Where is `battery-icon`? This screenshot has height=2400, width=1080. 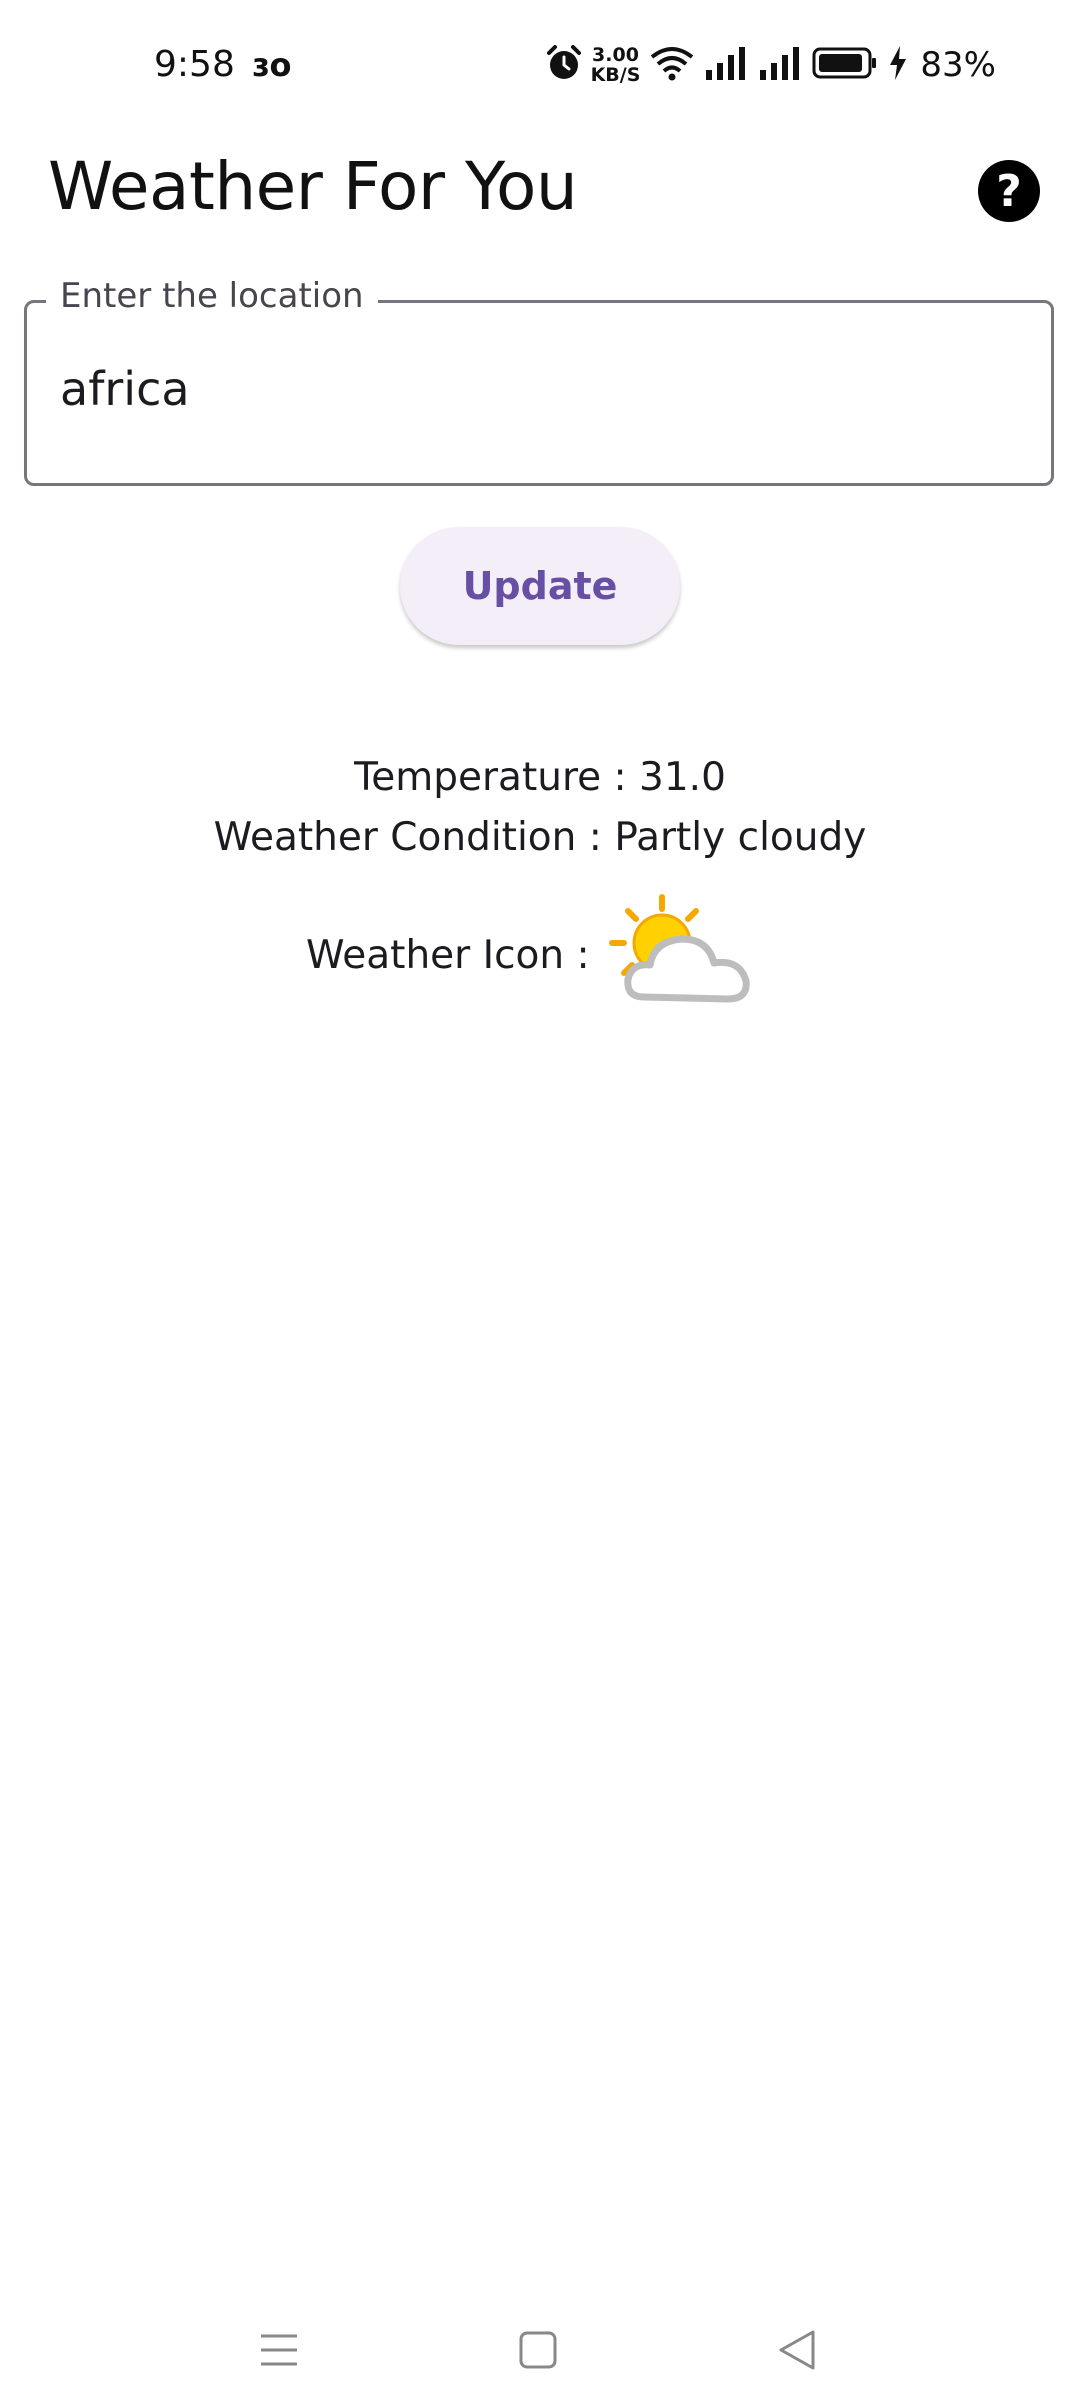
battery-icon is located at coordinates (845, 65).